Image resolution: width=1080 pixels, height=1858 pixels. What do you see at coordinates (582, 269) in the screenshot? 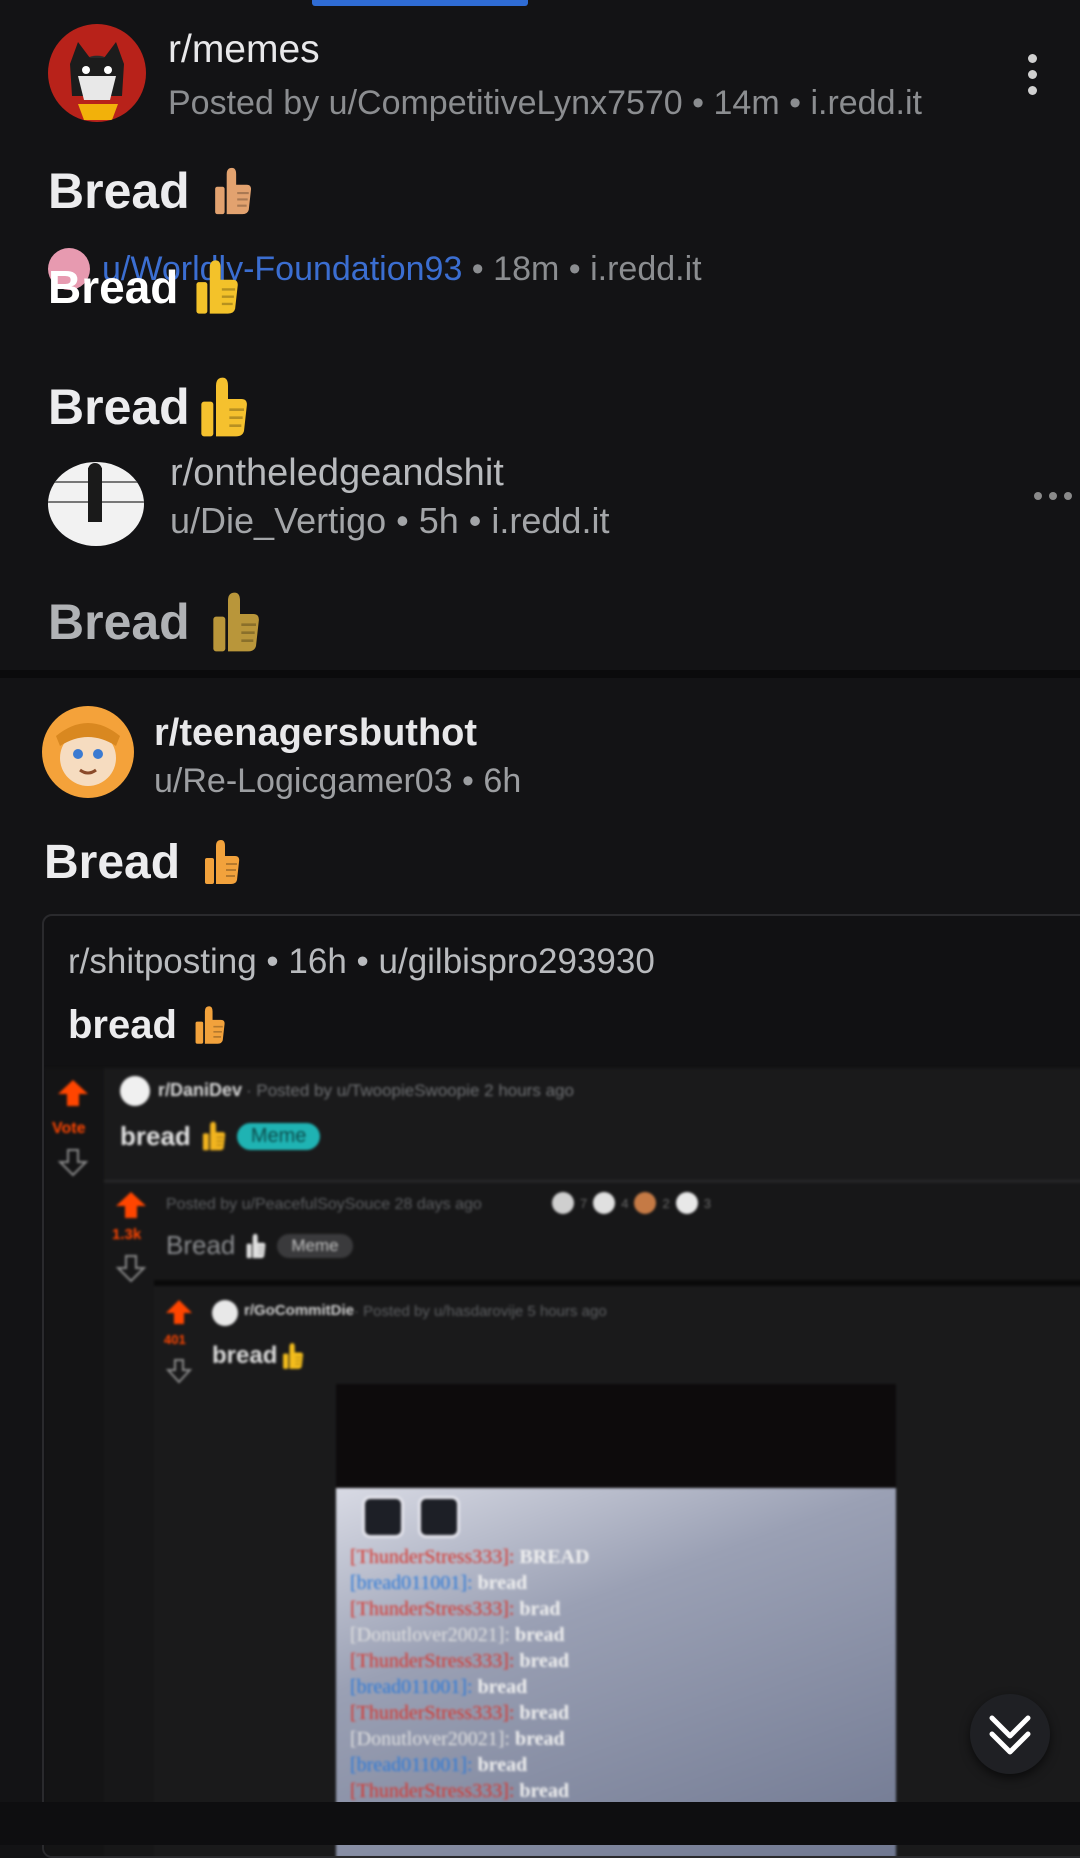
I see `post-meta-rest: • 18m • i.redd.it` at bounding box center [582, 269].